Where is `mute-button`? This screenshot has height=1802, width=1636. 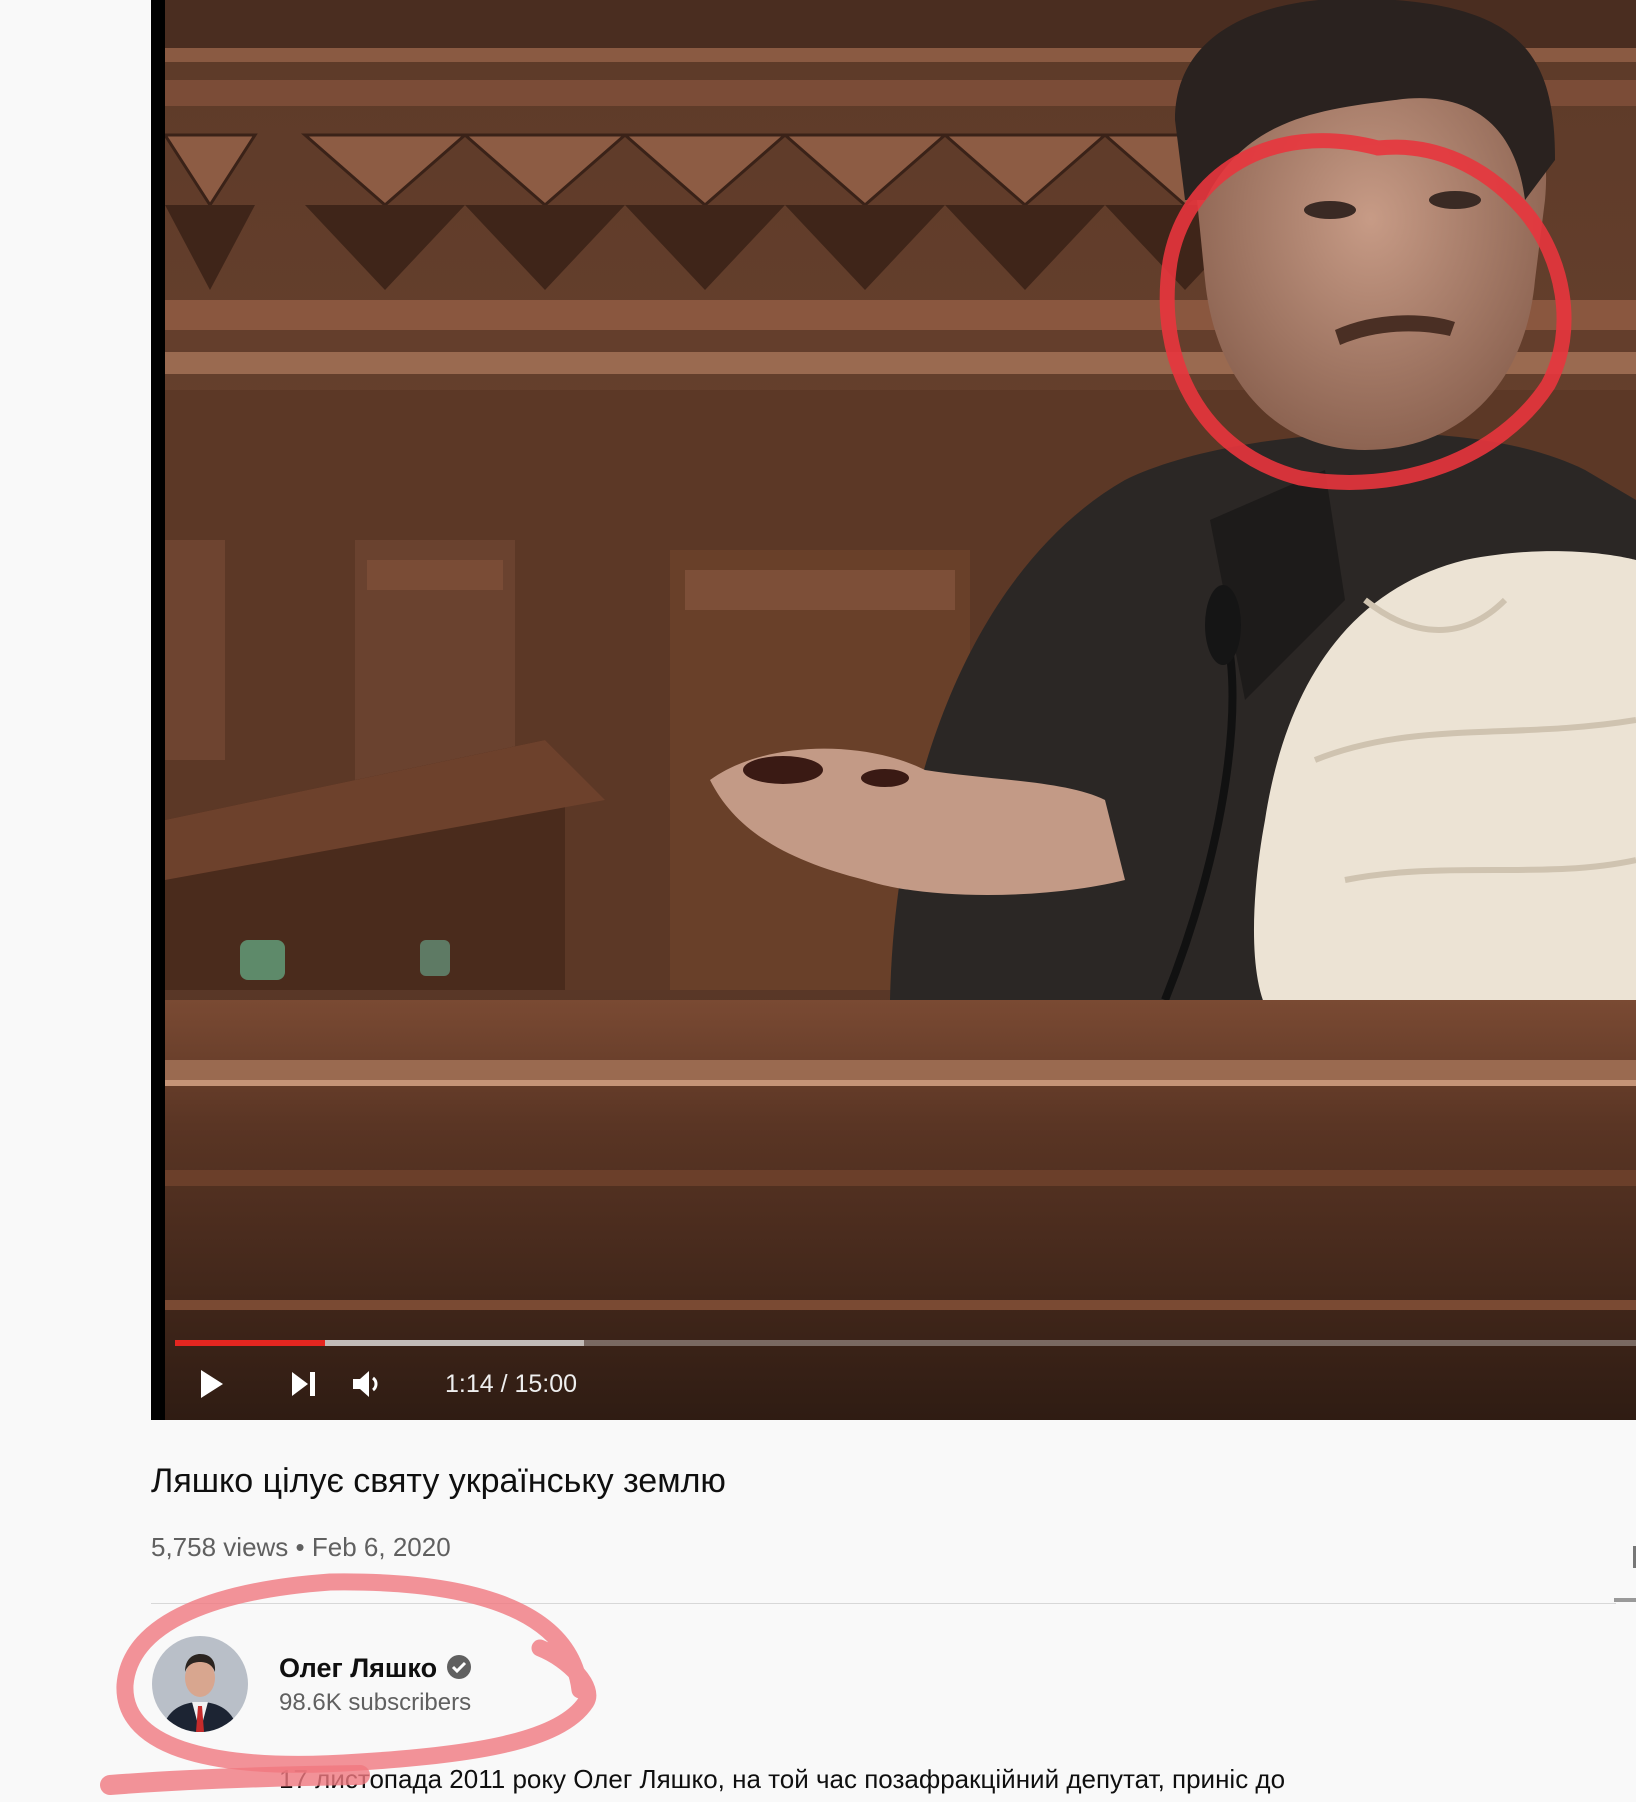
mute-button is located at coordinates (367, 1384).